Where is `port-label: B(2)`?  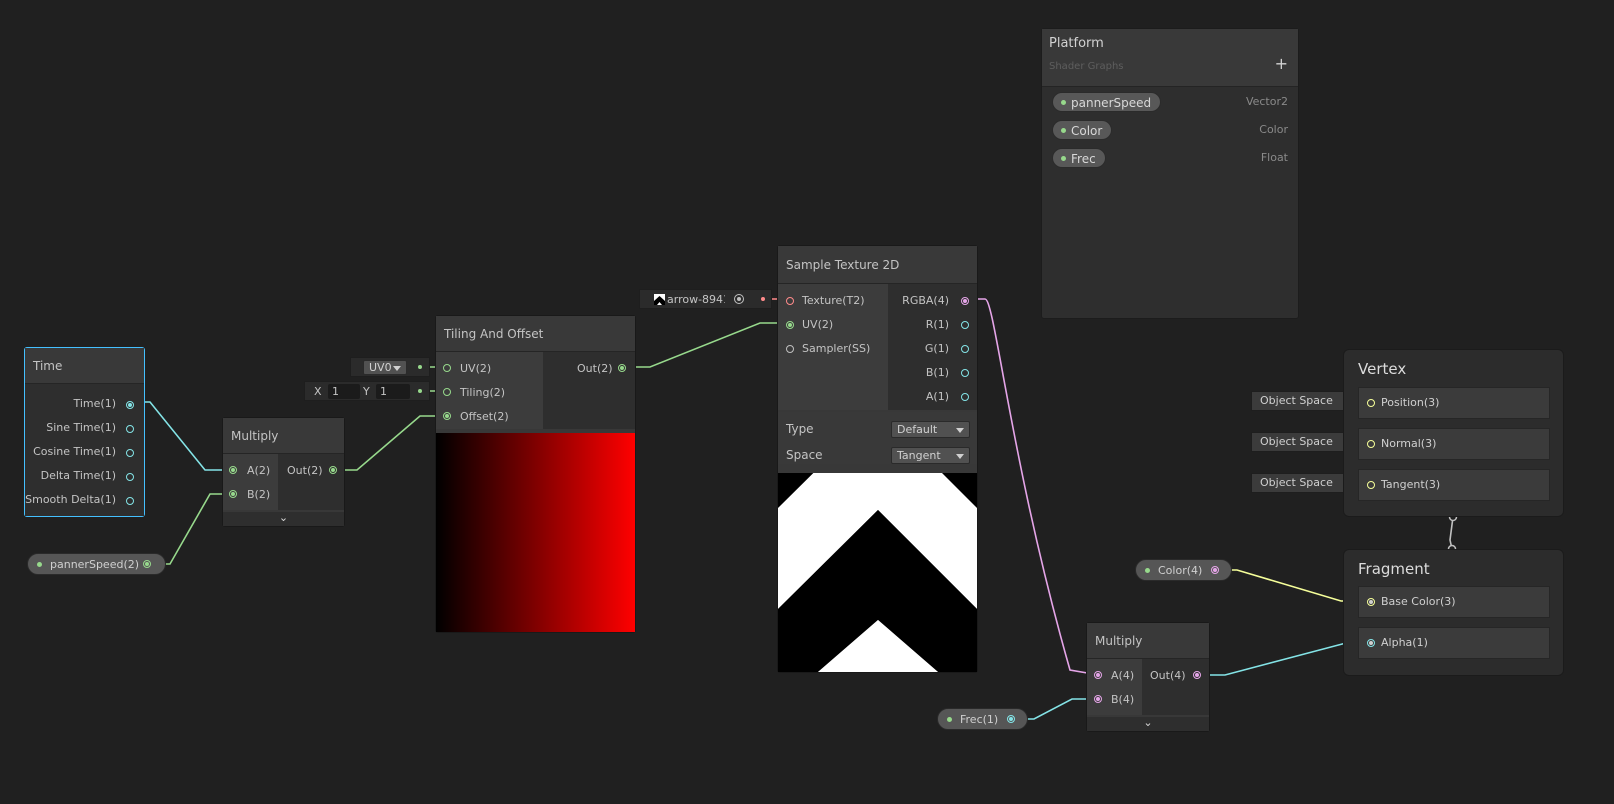
port-label: B(2) is located at coordinates (259, 494).